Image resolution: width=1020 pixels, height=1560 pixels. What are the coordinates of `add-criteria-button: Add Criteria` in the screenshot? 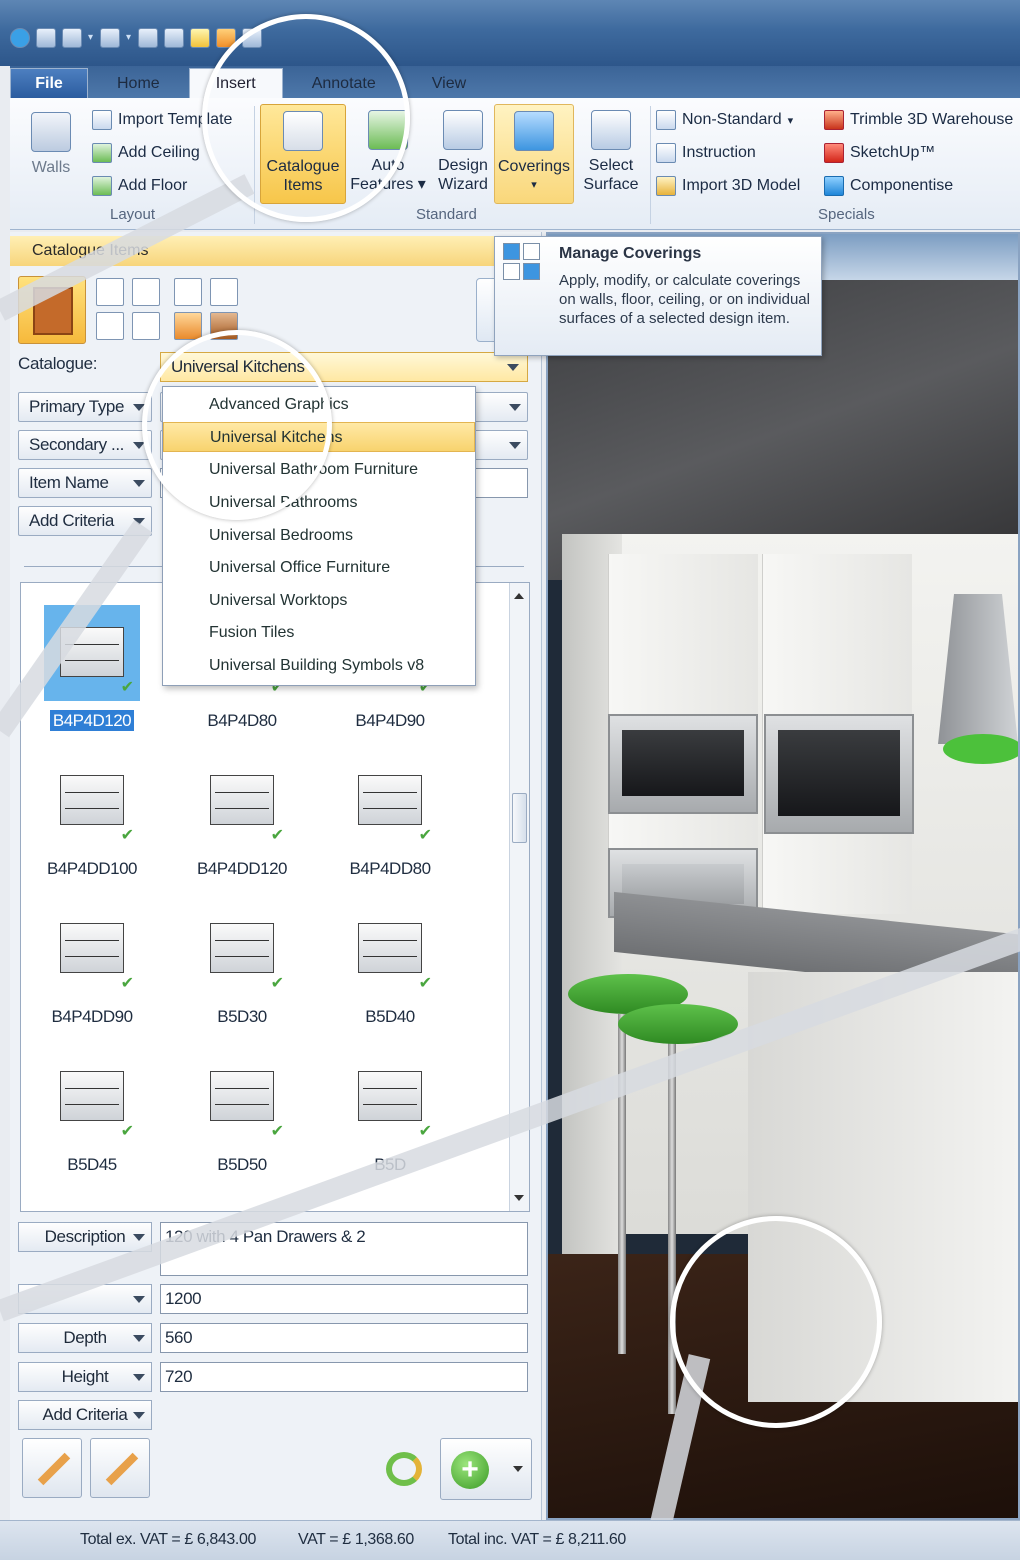 It's located at (85, 1415).